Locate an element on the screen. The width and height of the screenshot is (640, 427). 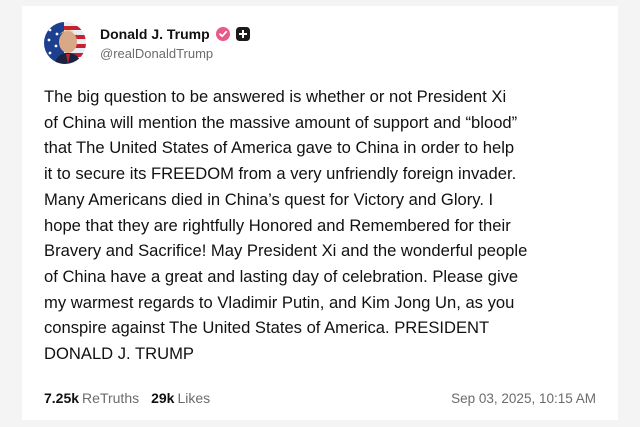
post-header: Donald J. Trump @realDonaldTrump is located at coordinates (304, 41).